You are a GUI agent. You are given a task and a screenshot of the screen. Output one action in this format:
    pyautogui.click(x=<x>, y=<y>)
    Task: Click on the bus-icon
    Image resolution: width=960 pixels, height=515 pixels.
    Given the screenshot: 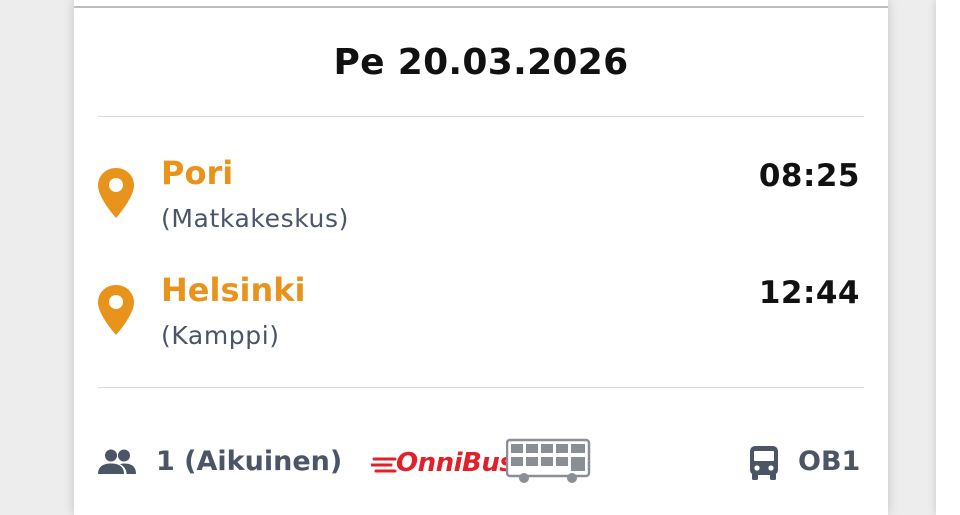 What is the action you would take?
    pyautogui.click(x=764, y=463)
    